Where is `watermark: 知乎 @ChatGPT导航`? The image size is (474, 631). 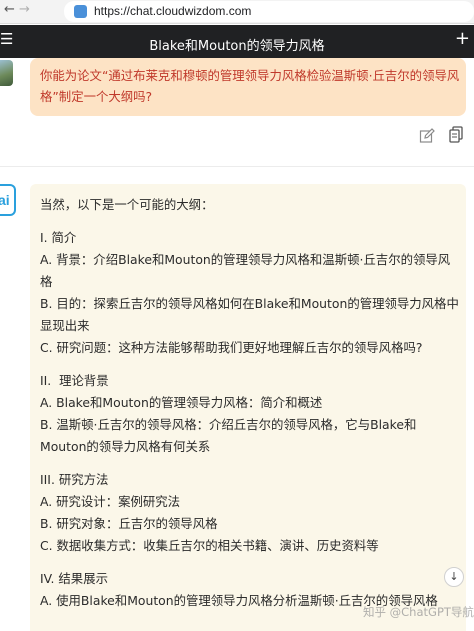
watermark: 知乎 @ChatGPT导航 is located at coordinates (418, 612).